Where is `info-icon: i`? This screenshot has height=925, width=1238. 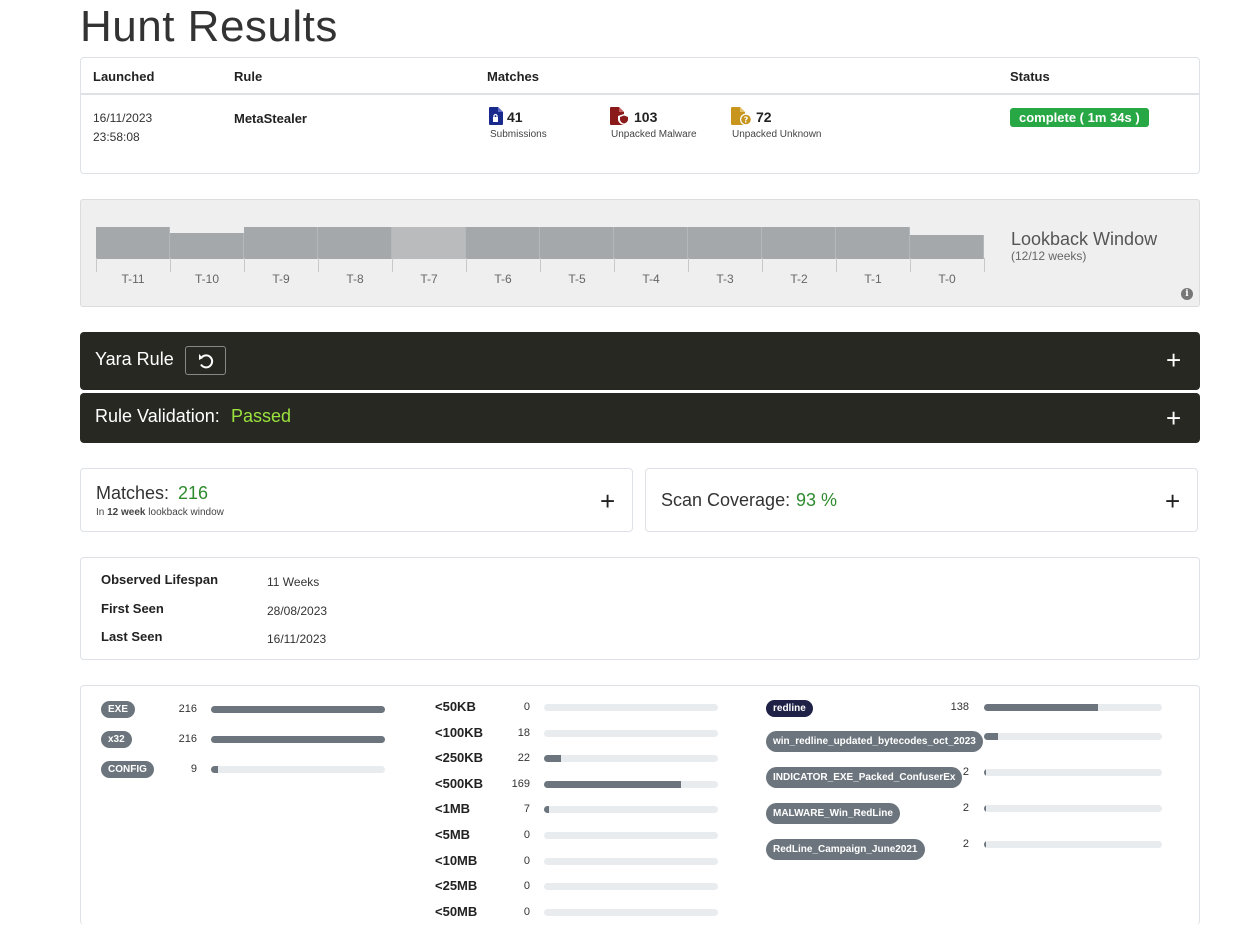
info-icon: i is located at coordinates (1187, 294).